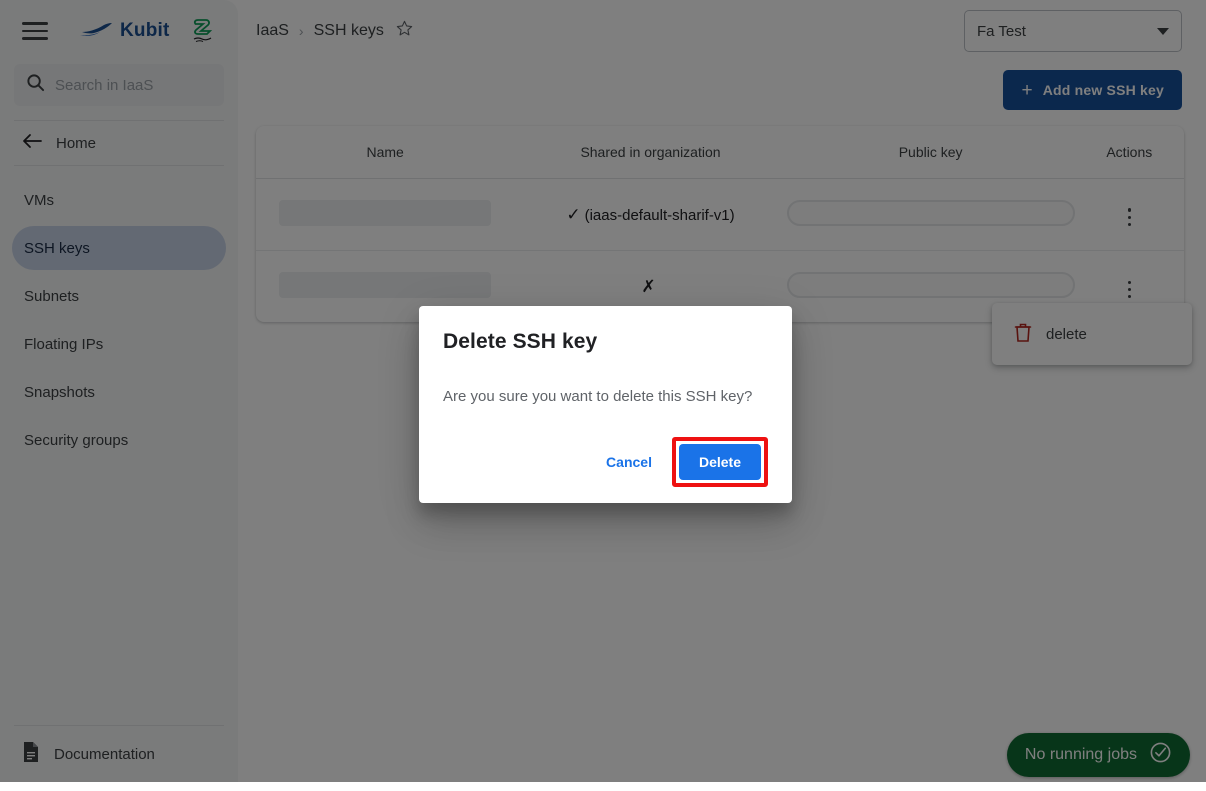  What do you see at coordinates (520, 341) in the screenshot?
I see `dialog-title: Delete SSH key` at bounding box center [520, 341].